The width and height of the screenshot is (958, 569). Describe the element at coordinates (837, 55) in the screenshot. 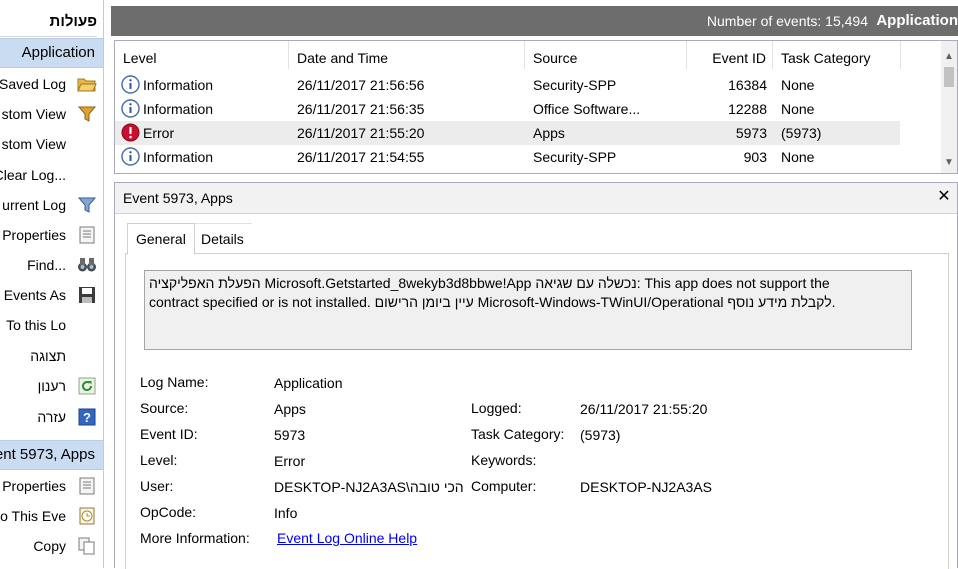

I see `column-header-task-category: Task Category` at that location.